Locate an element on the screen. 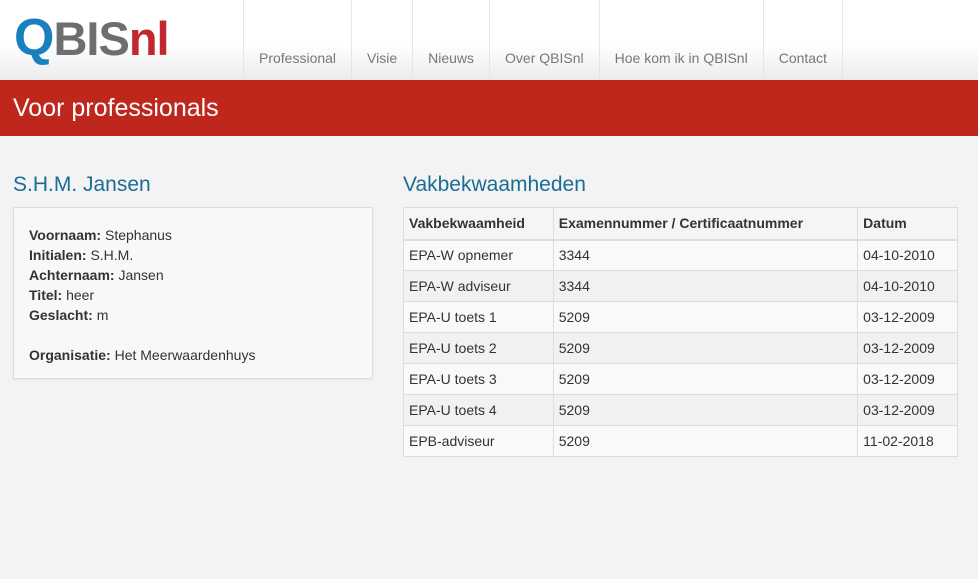  column-header-vakbekwaamheid: Vakbekwaamheid is located at coordinates (478, 224).